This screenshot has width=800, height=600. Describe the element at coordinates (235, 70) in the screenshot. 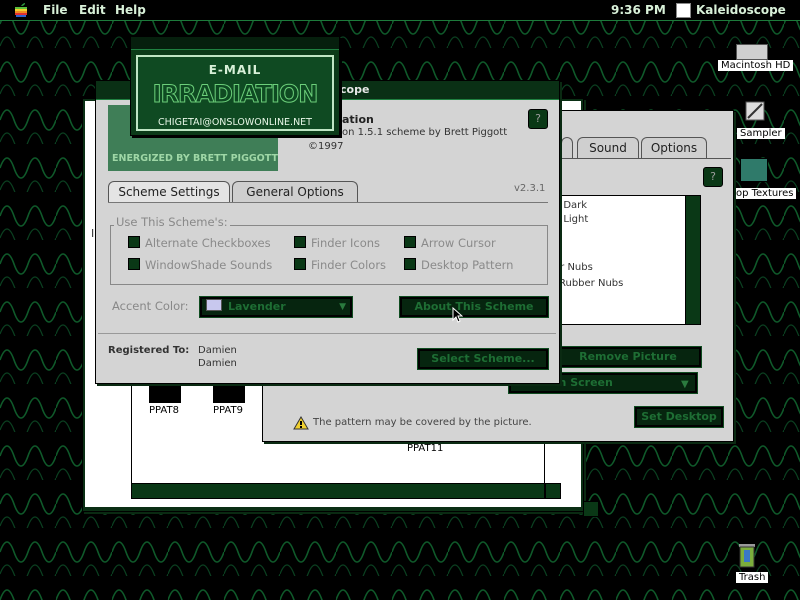

I see `email-label: E-MAIL` at that location.